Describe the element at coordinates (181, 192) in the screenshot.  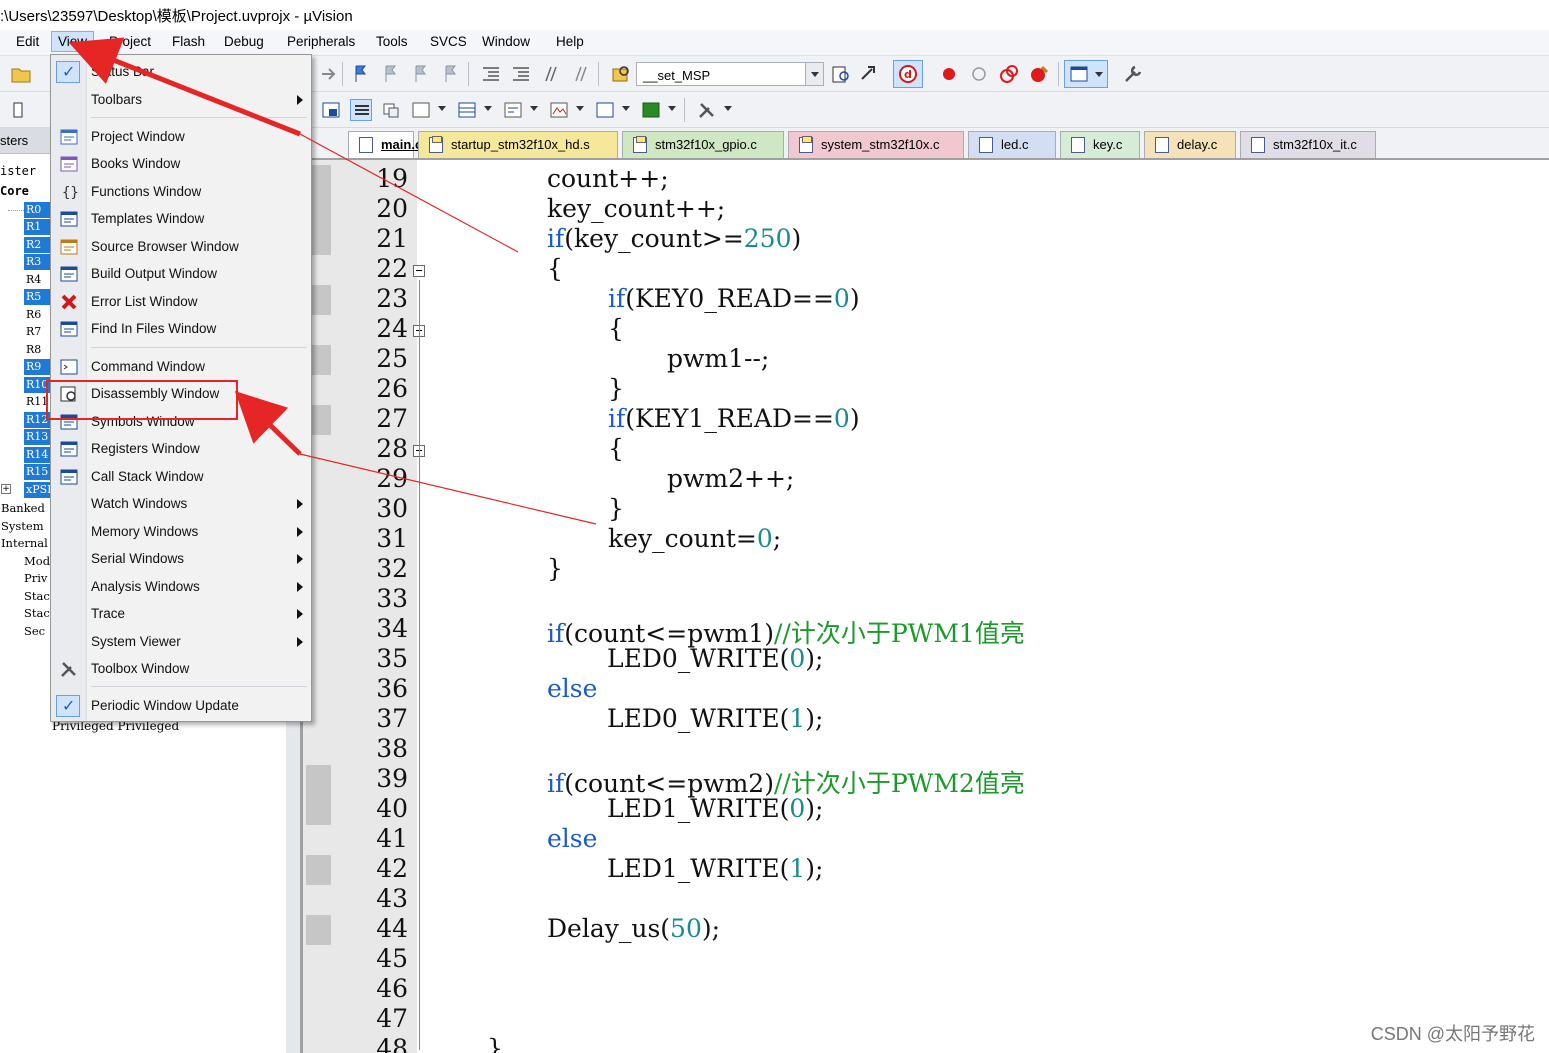
I see `menu-item-functions-window: {} Functions Window` at that location.